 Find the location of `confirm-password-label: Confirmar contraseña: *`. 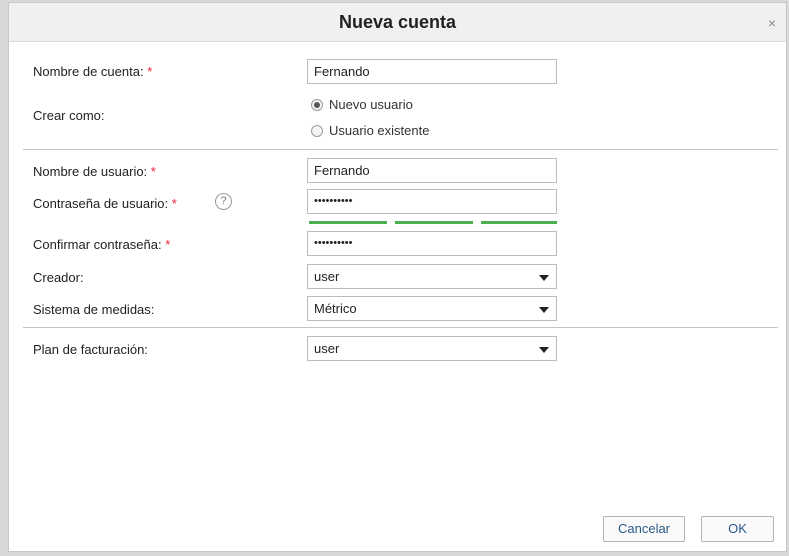

confirm-password-label: Confirmar contraseña: * is located at coordinates (101, 244).